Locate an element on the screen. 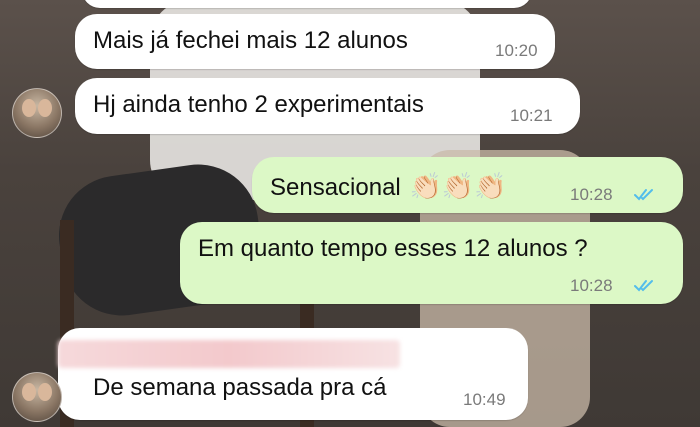  message-text: Sensacional 👏🏻👏🏻👏🏻 is located at coordinates (388, 186).